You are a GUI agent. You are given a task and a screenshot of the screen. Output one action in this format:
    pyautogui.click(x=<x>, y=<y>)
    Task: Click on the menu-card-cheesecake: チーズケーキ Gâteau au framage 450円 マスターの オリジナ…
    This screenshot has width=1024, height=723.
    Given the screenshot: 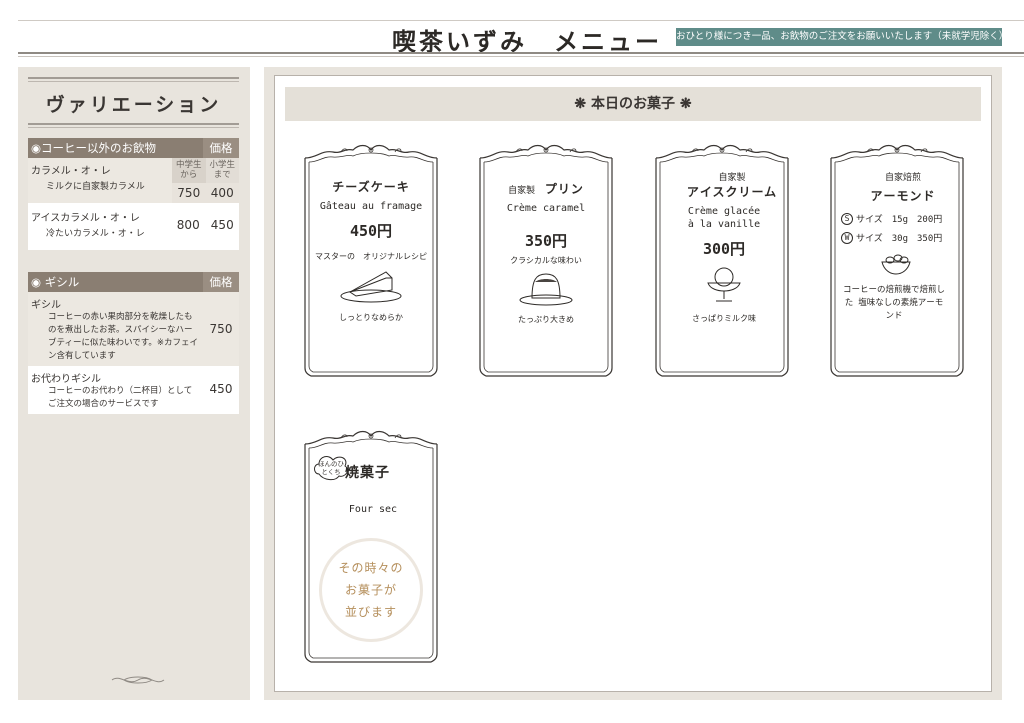 What is the action you would take?
    pyautogui.click(x=371, y=262)
    